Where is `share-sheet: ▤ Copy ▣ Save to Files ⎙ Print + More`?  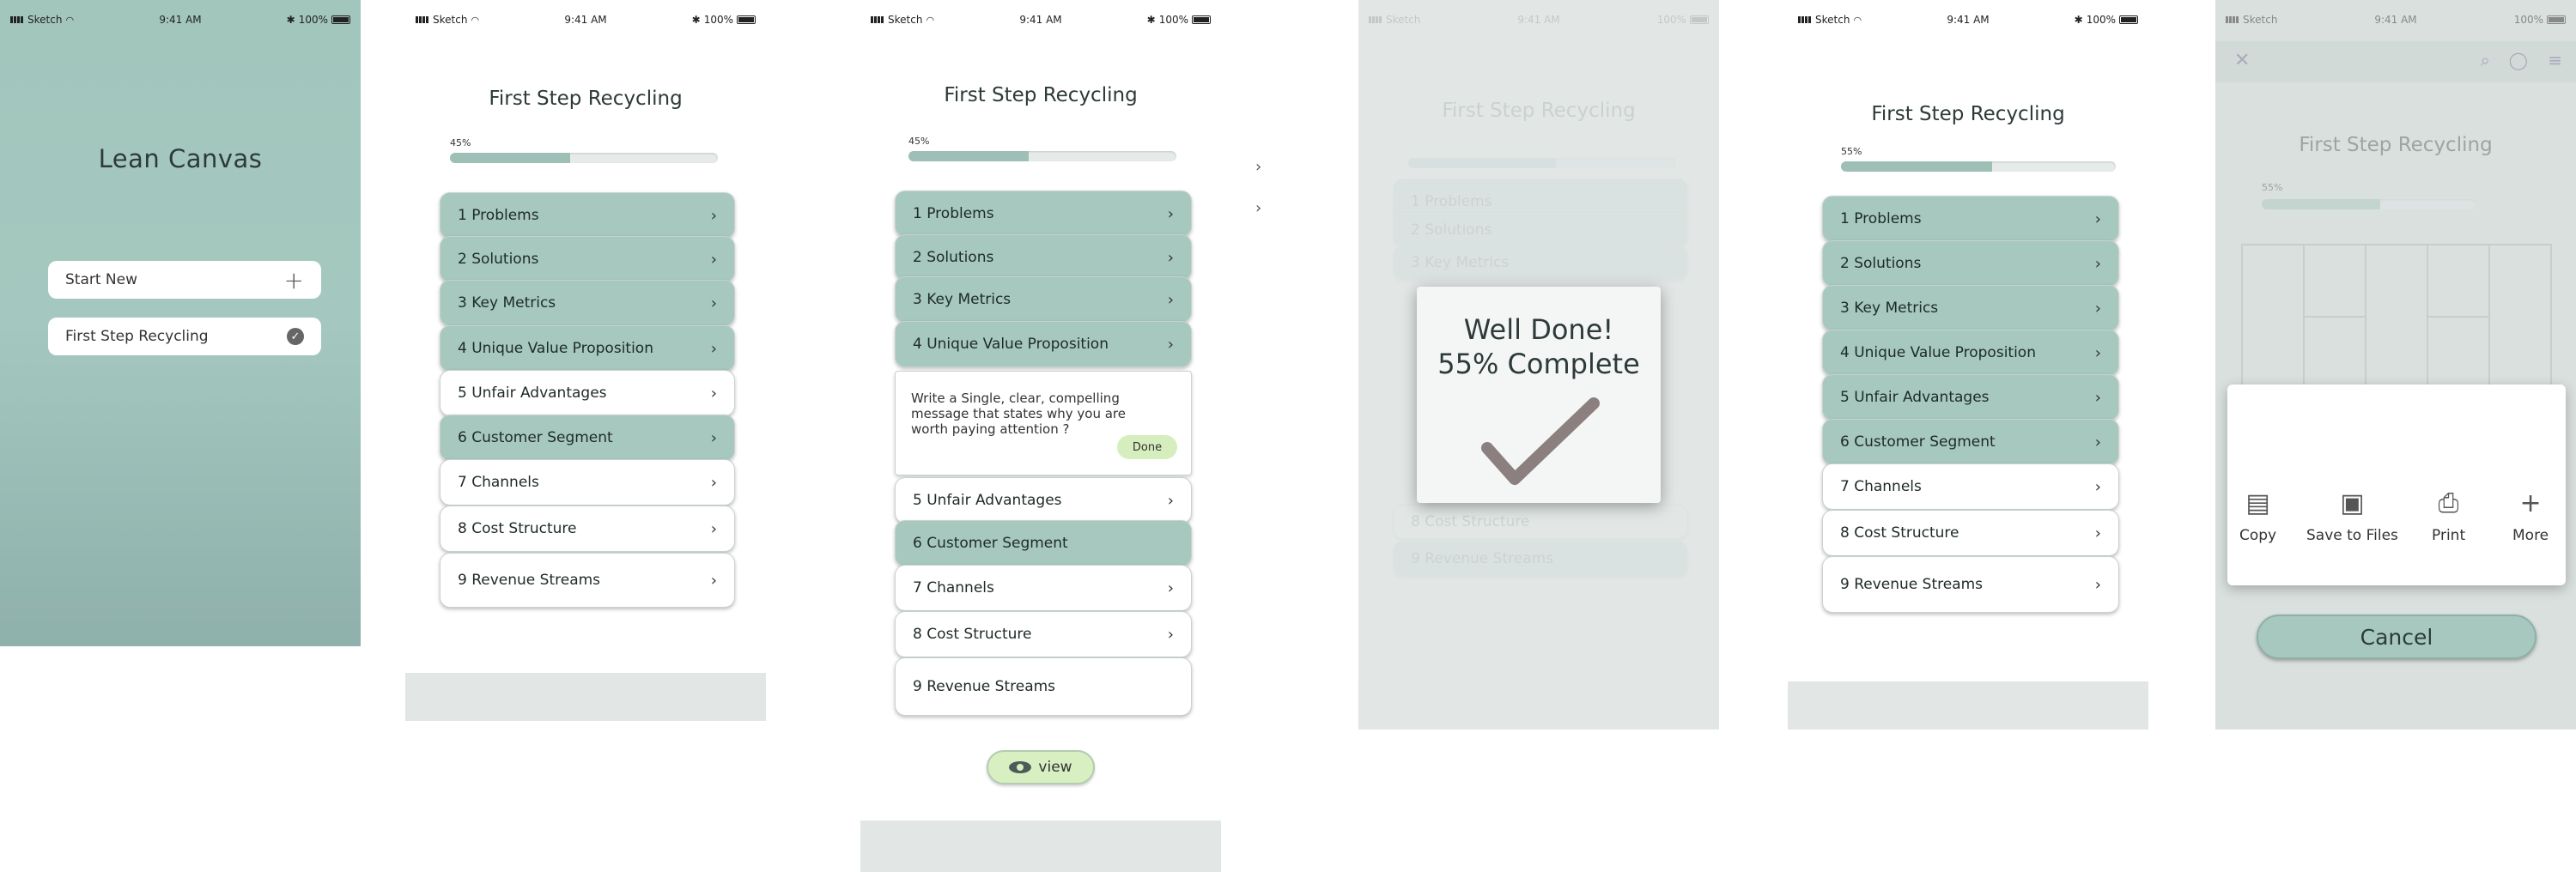 share-sheet: ▤ Copy ▣ Save to Files ⎙ Print + More is located at coordinates (2397, 485).